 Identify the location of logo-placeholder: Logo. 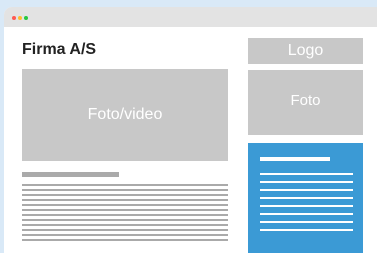
(305, 51).